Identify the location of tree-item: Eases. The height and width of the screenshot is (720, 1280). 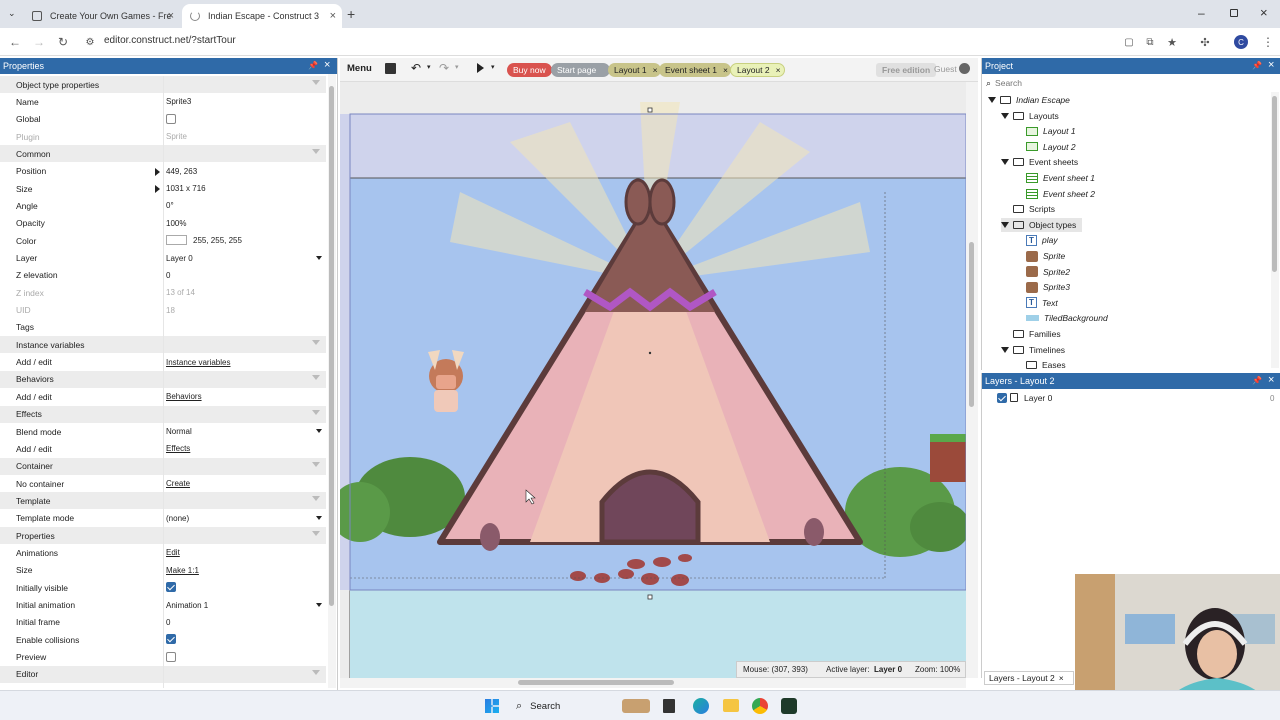
(1040, 365).